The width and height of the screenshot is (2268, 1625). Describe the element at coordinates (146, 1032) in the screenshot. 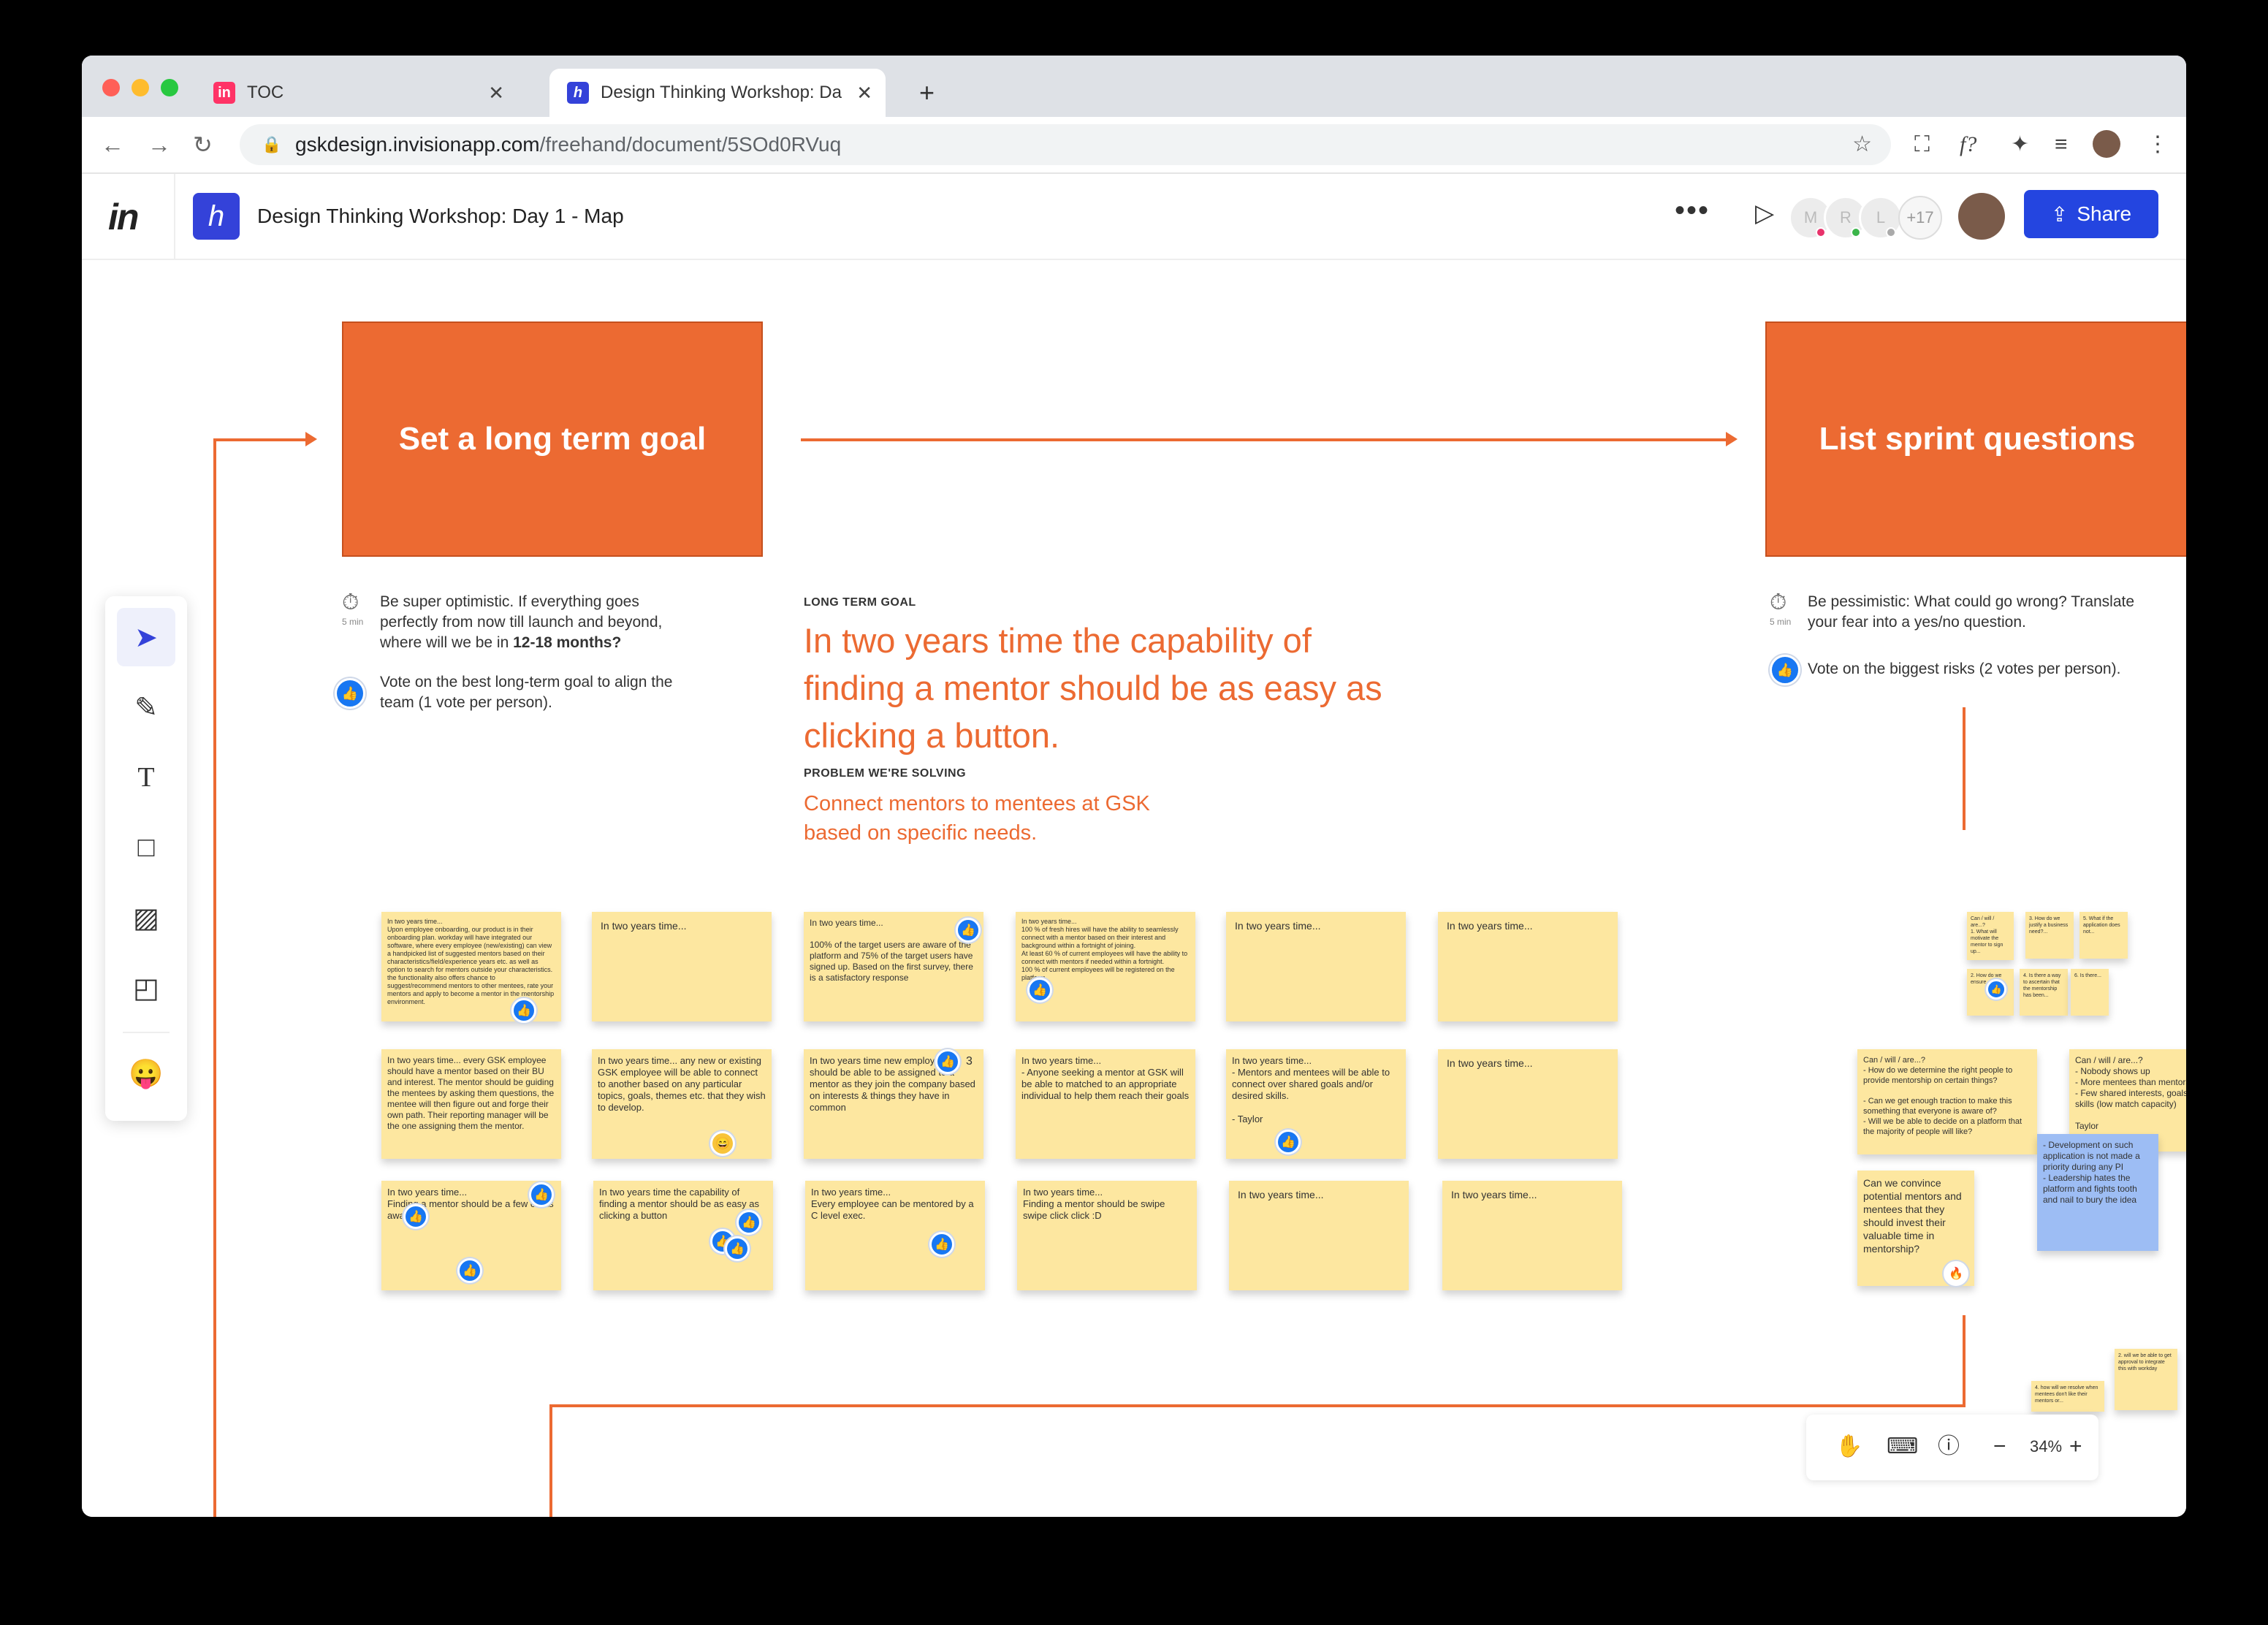

I see `toolbar-divider` at that location.